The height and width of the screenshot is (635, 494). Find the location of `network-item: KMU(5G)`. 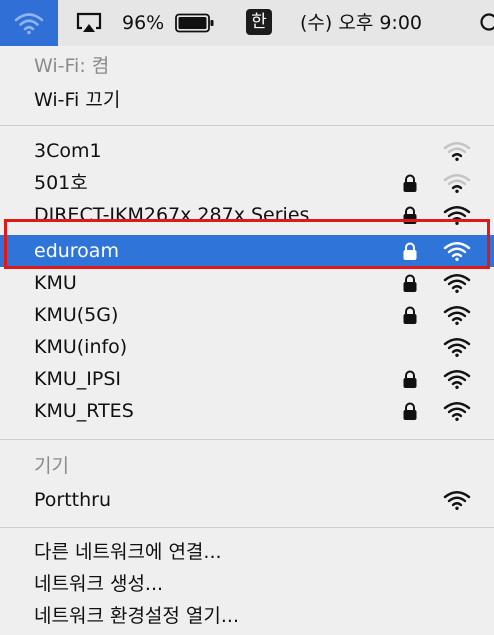

network-item: KMU(5G) is located at coordinates (247, 315).